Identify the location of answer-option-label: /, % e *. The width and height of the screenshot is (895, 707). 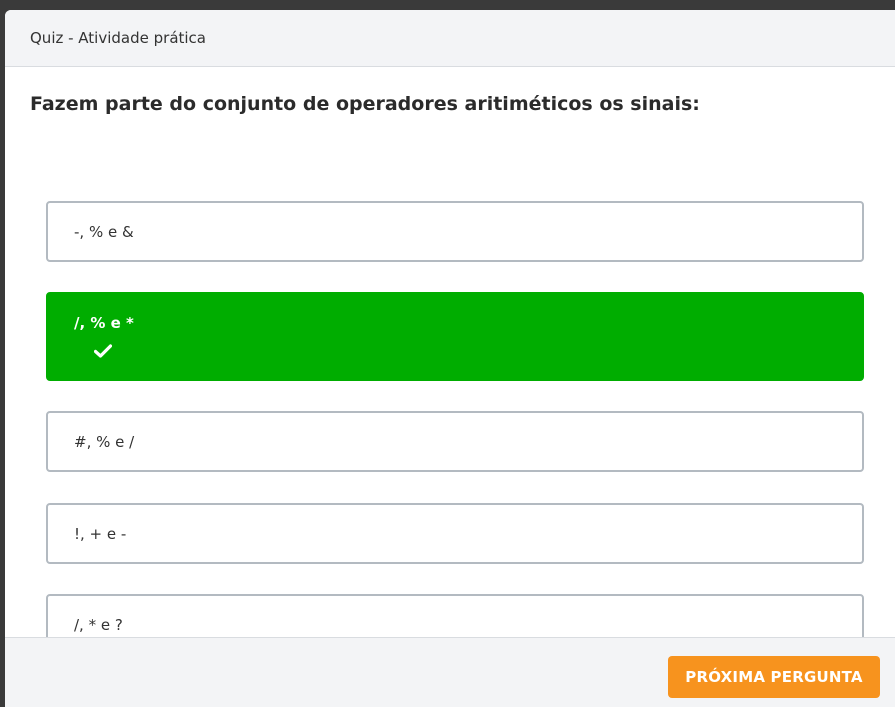
(104, 323).